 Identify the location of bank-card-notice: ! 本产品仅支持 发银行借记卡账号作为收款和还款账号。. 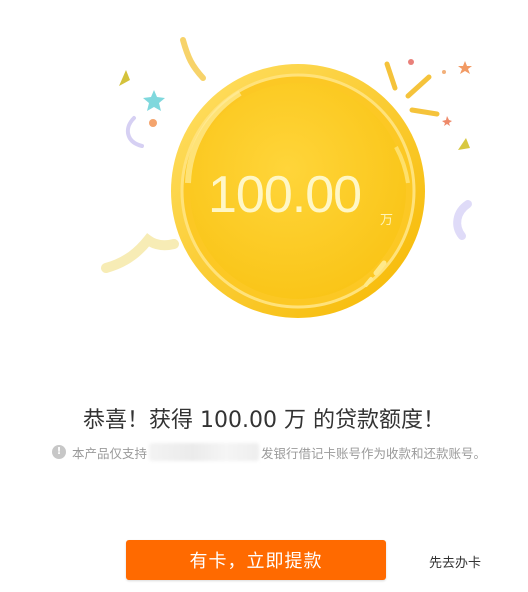
(287, 452).